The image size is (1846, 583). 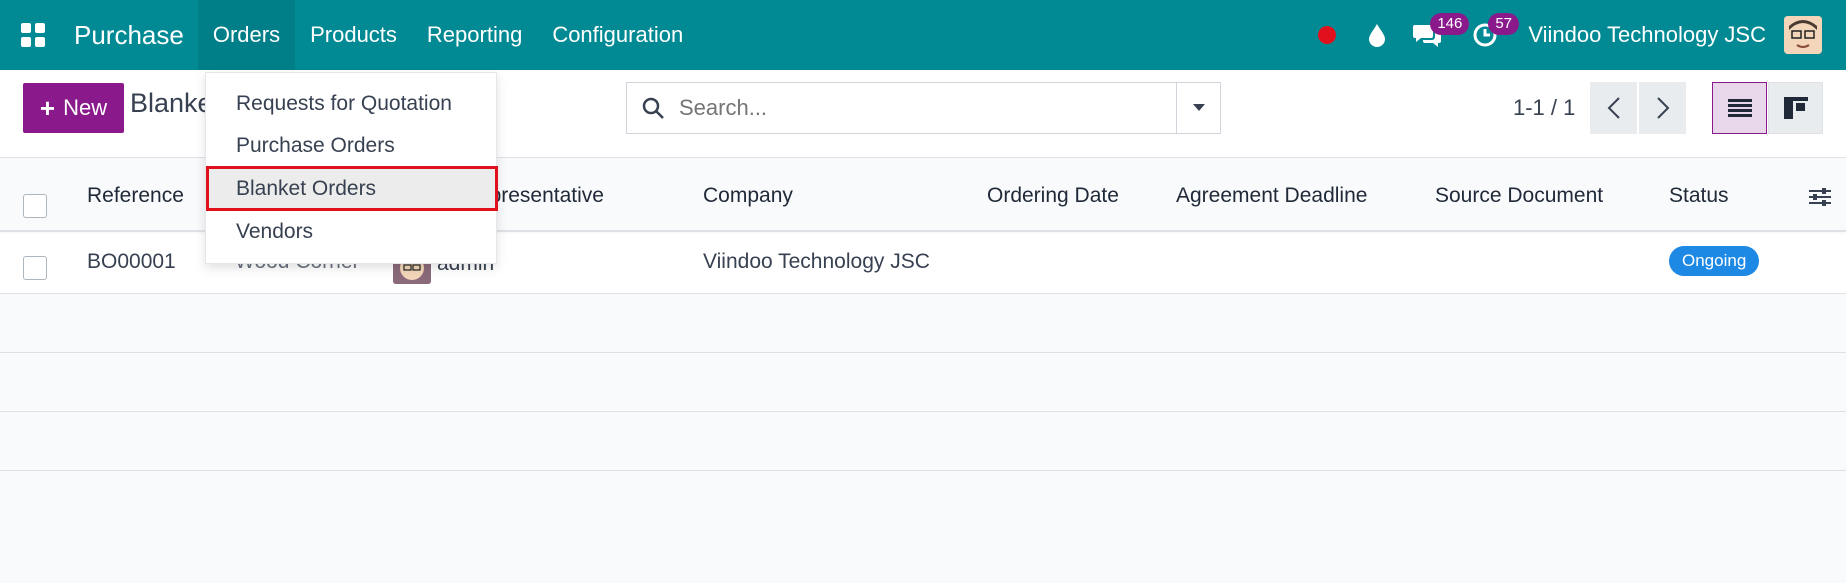 What do you see at coordinates (351, 146) in the screenshot?
I see `dropdown-item-purchase-orders: Purchase Orders` at bounding box center [351, 146].